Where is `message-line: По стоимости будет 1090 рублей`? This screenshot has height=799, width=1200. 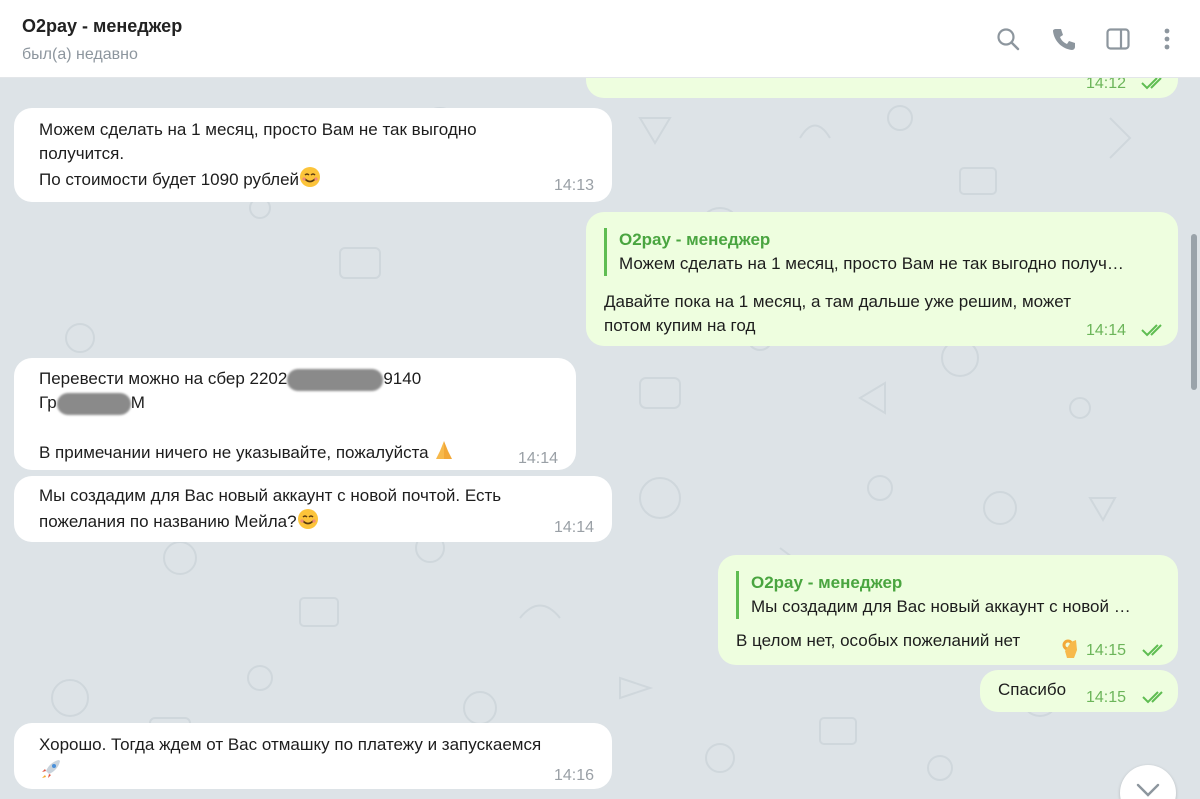 message-line: По стоимости будет 1090 рублей is located at coordinates (169, 179).